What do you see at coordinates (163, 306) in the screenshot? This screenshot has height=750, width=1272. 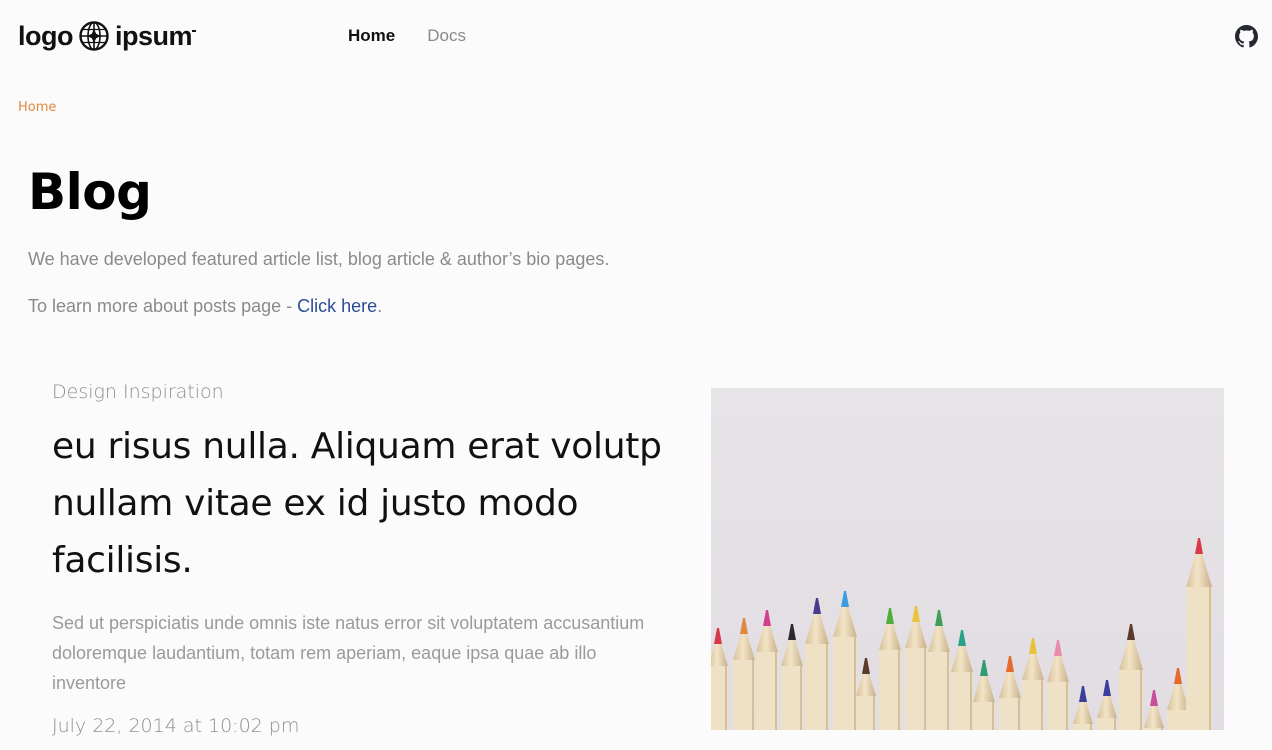 I see `learn-more-prefix: To learn more about posts page -` at bounding box center [163, 306].